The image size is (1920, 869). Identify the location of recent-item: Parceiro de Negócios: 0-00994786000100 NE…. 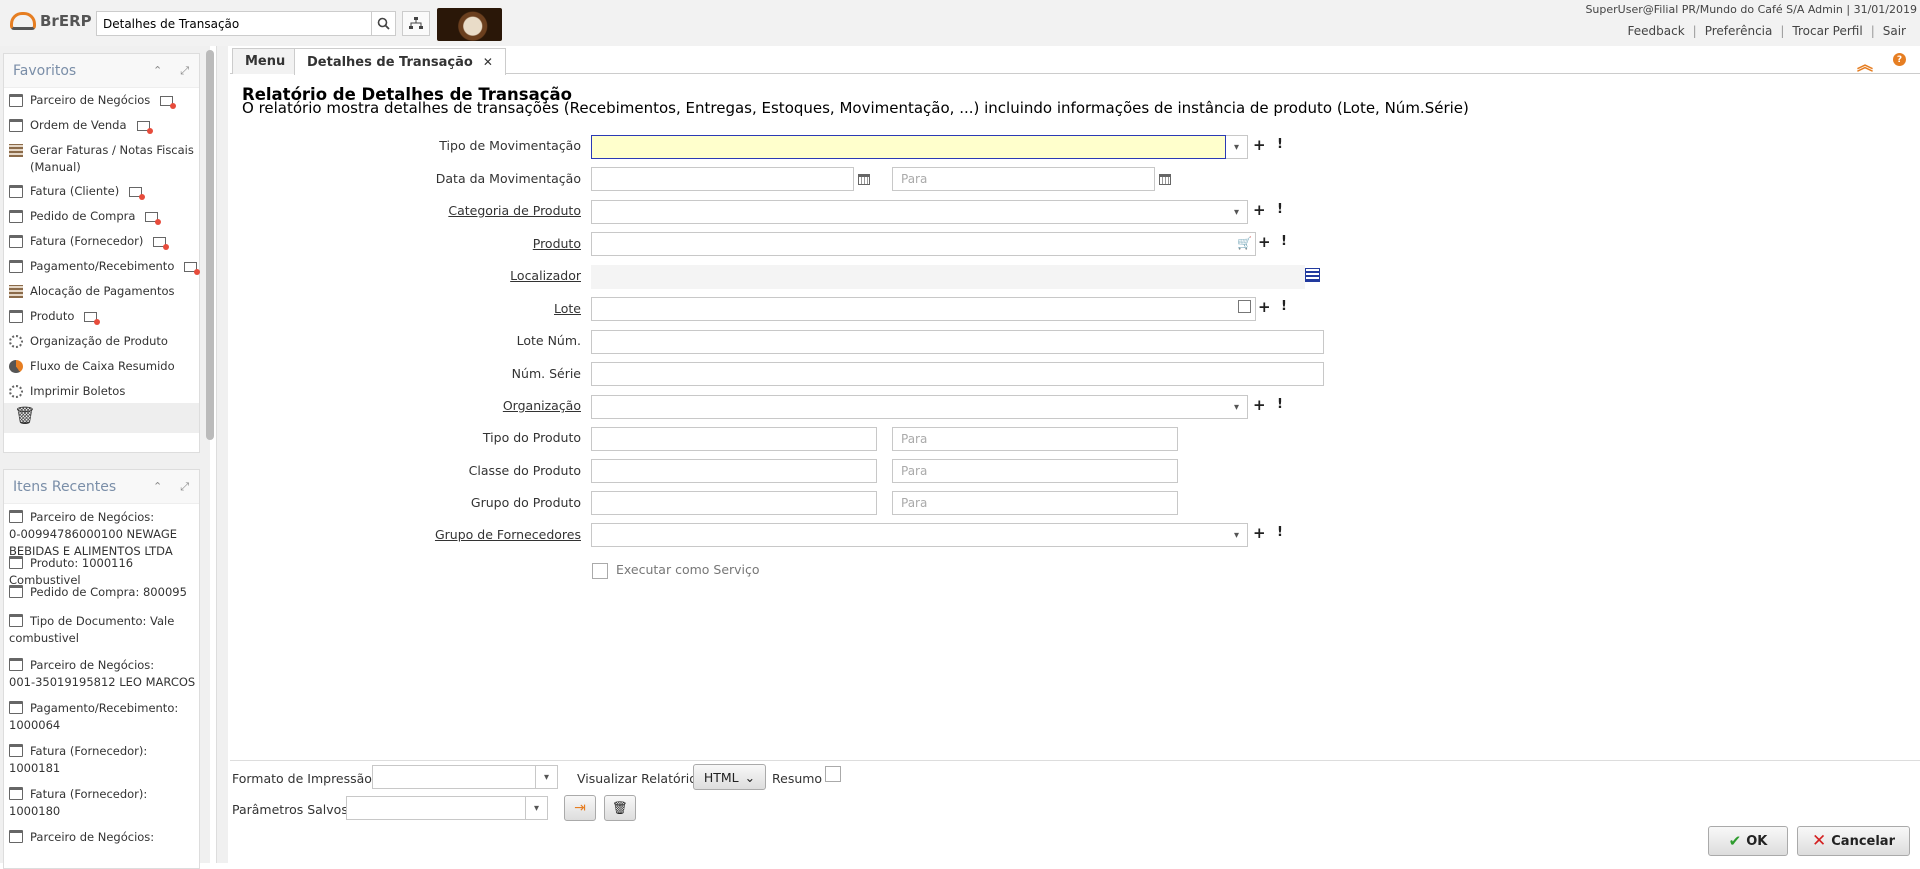
(103, 534).